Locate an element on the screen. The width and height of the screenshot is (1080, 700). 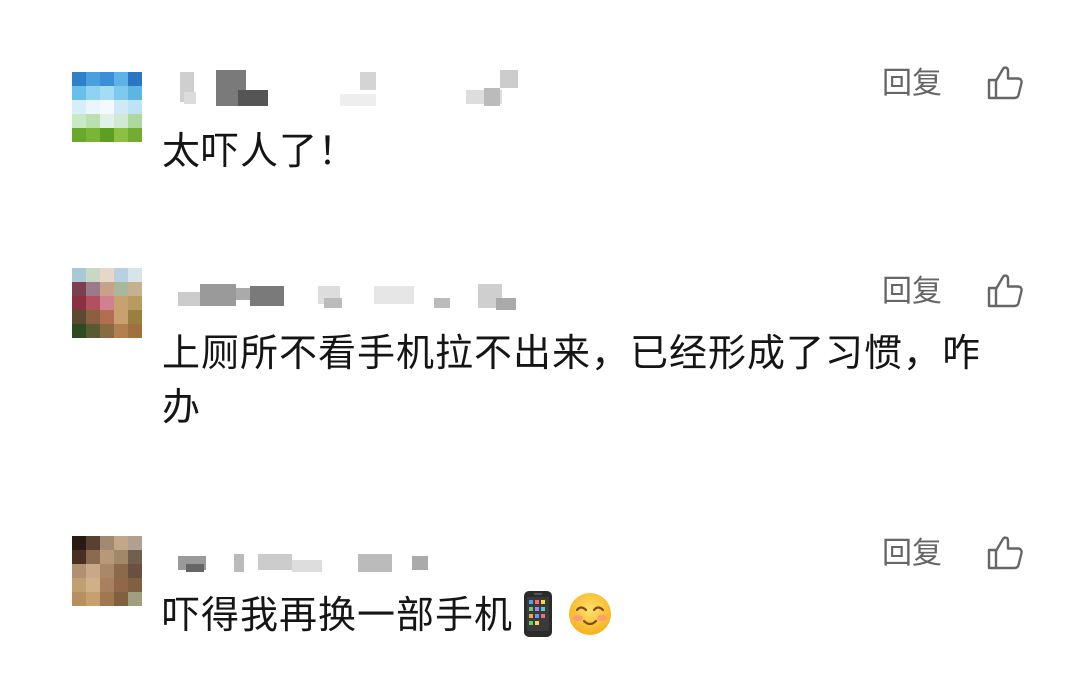
avatar is located at coordinates (107, 571).